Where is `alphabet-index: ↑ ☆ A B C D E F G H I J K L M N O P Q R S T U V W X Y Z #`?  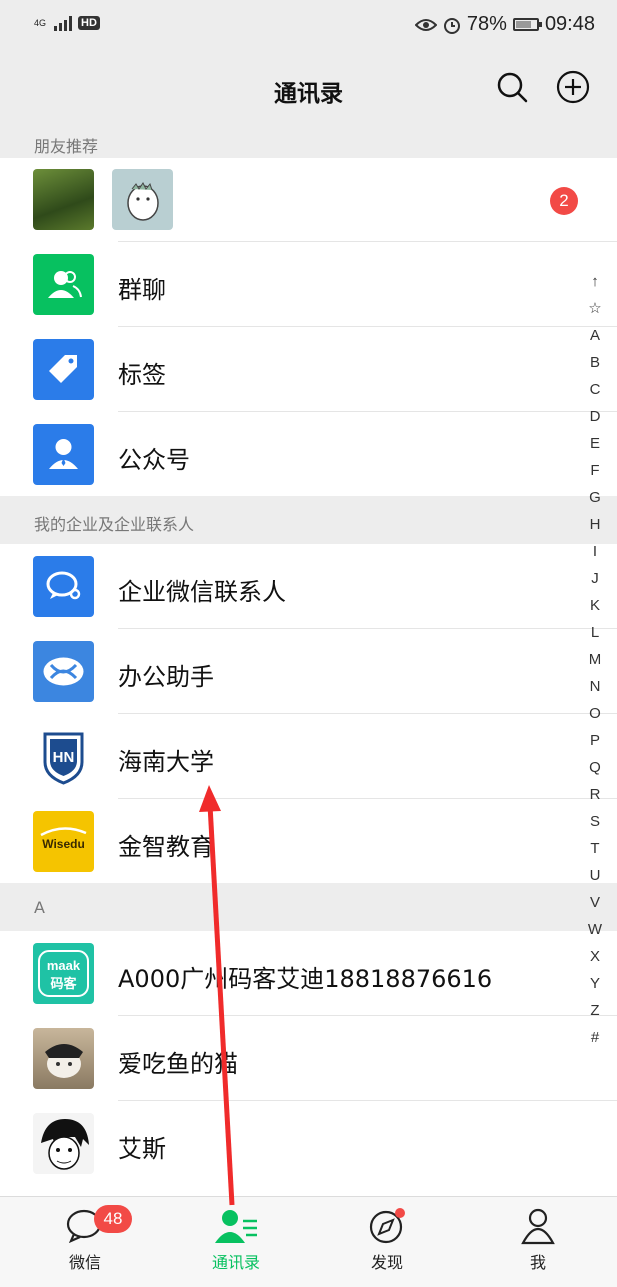 alphabet-index: ↑ ☆ A B C D E F G H I J K L M N O P Q R S T U V W X Y Z # is located at coordinates (595, 659).